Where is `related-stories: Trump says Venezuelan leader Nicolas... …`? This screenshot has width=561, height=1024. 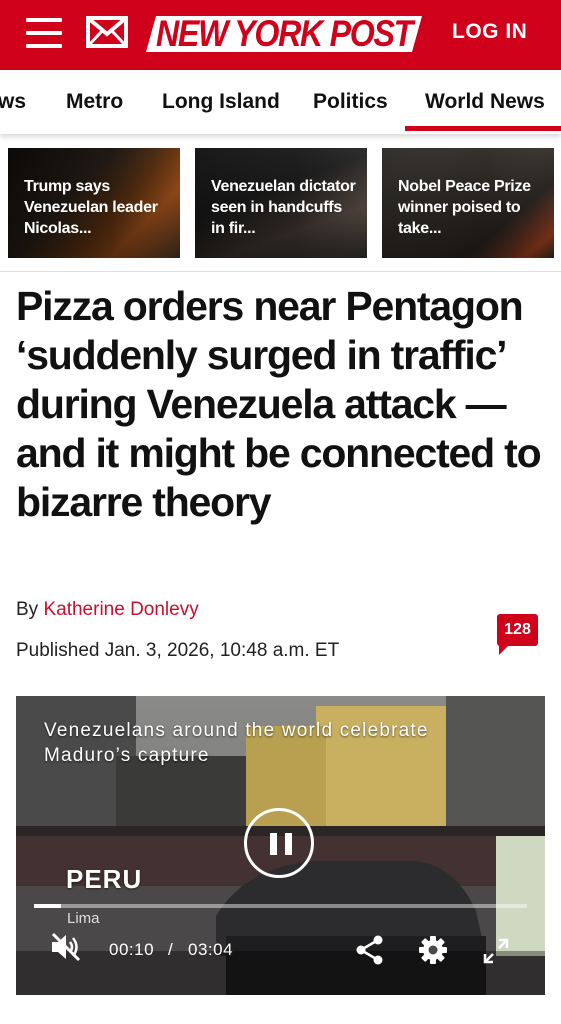 related-stories: Trump says Venezuelan leader Nicolas... … is located at coordinates (280, 204).